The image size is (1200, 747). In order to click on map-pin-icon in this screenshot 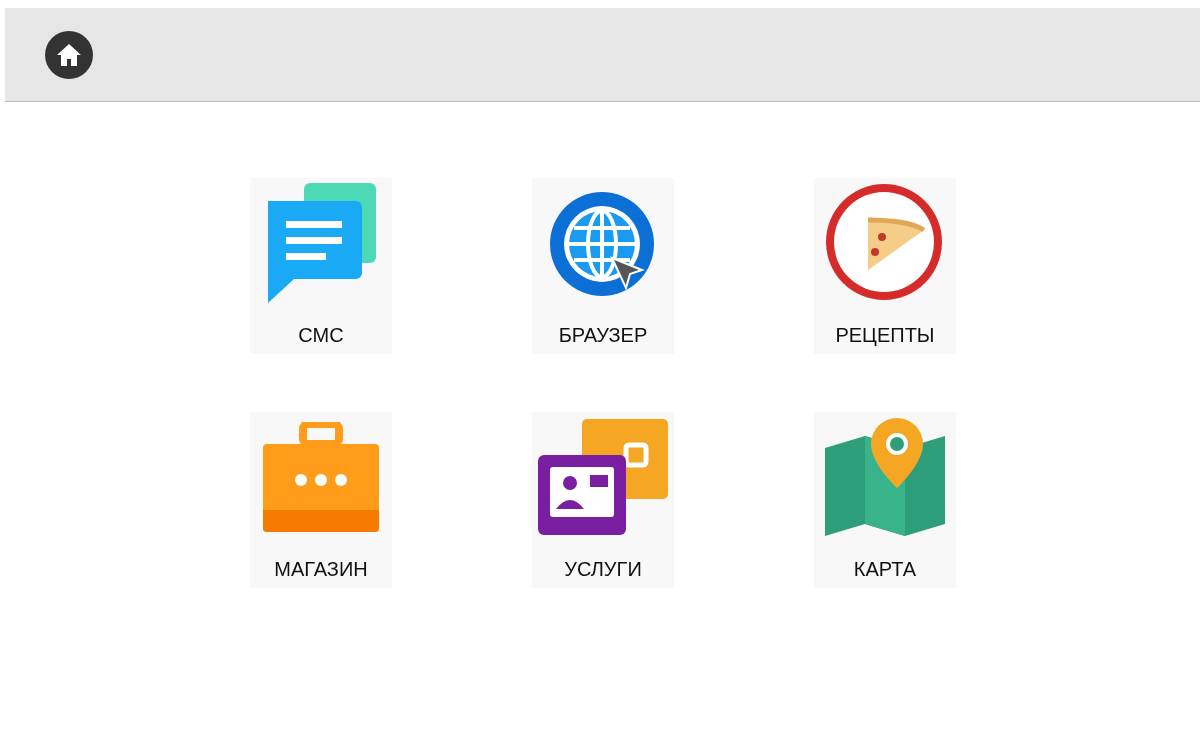, I will do `click(885, 478)`.